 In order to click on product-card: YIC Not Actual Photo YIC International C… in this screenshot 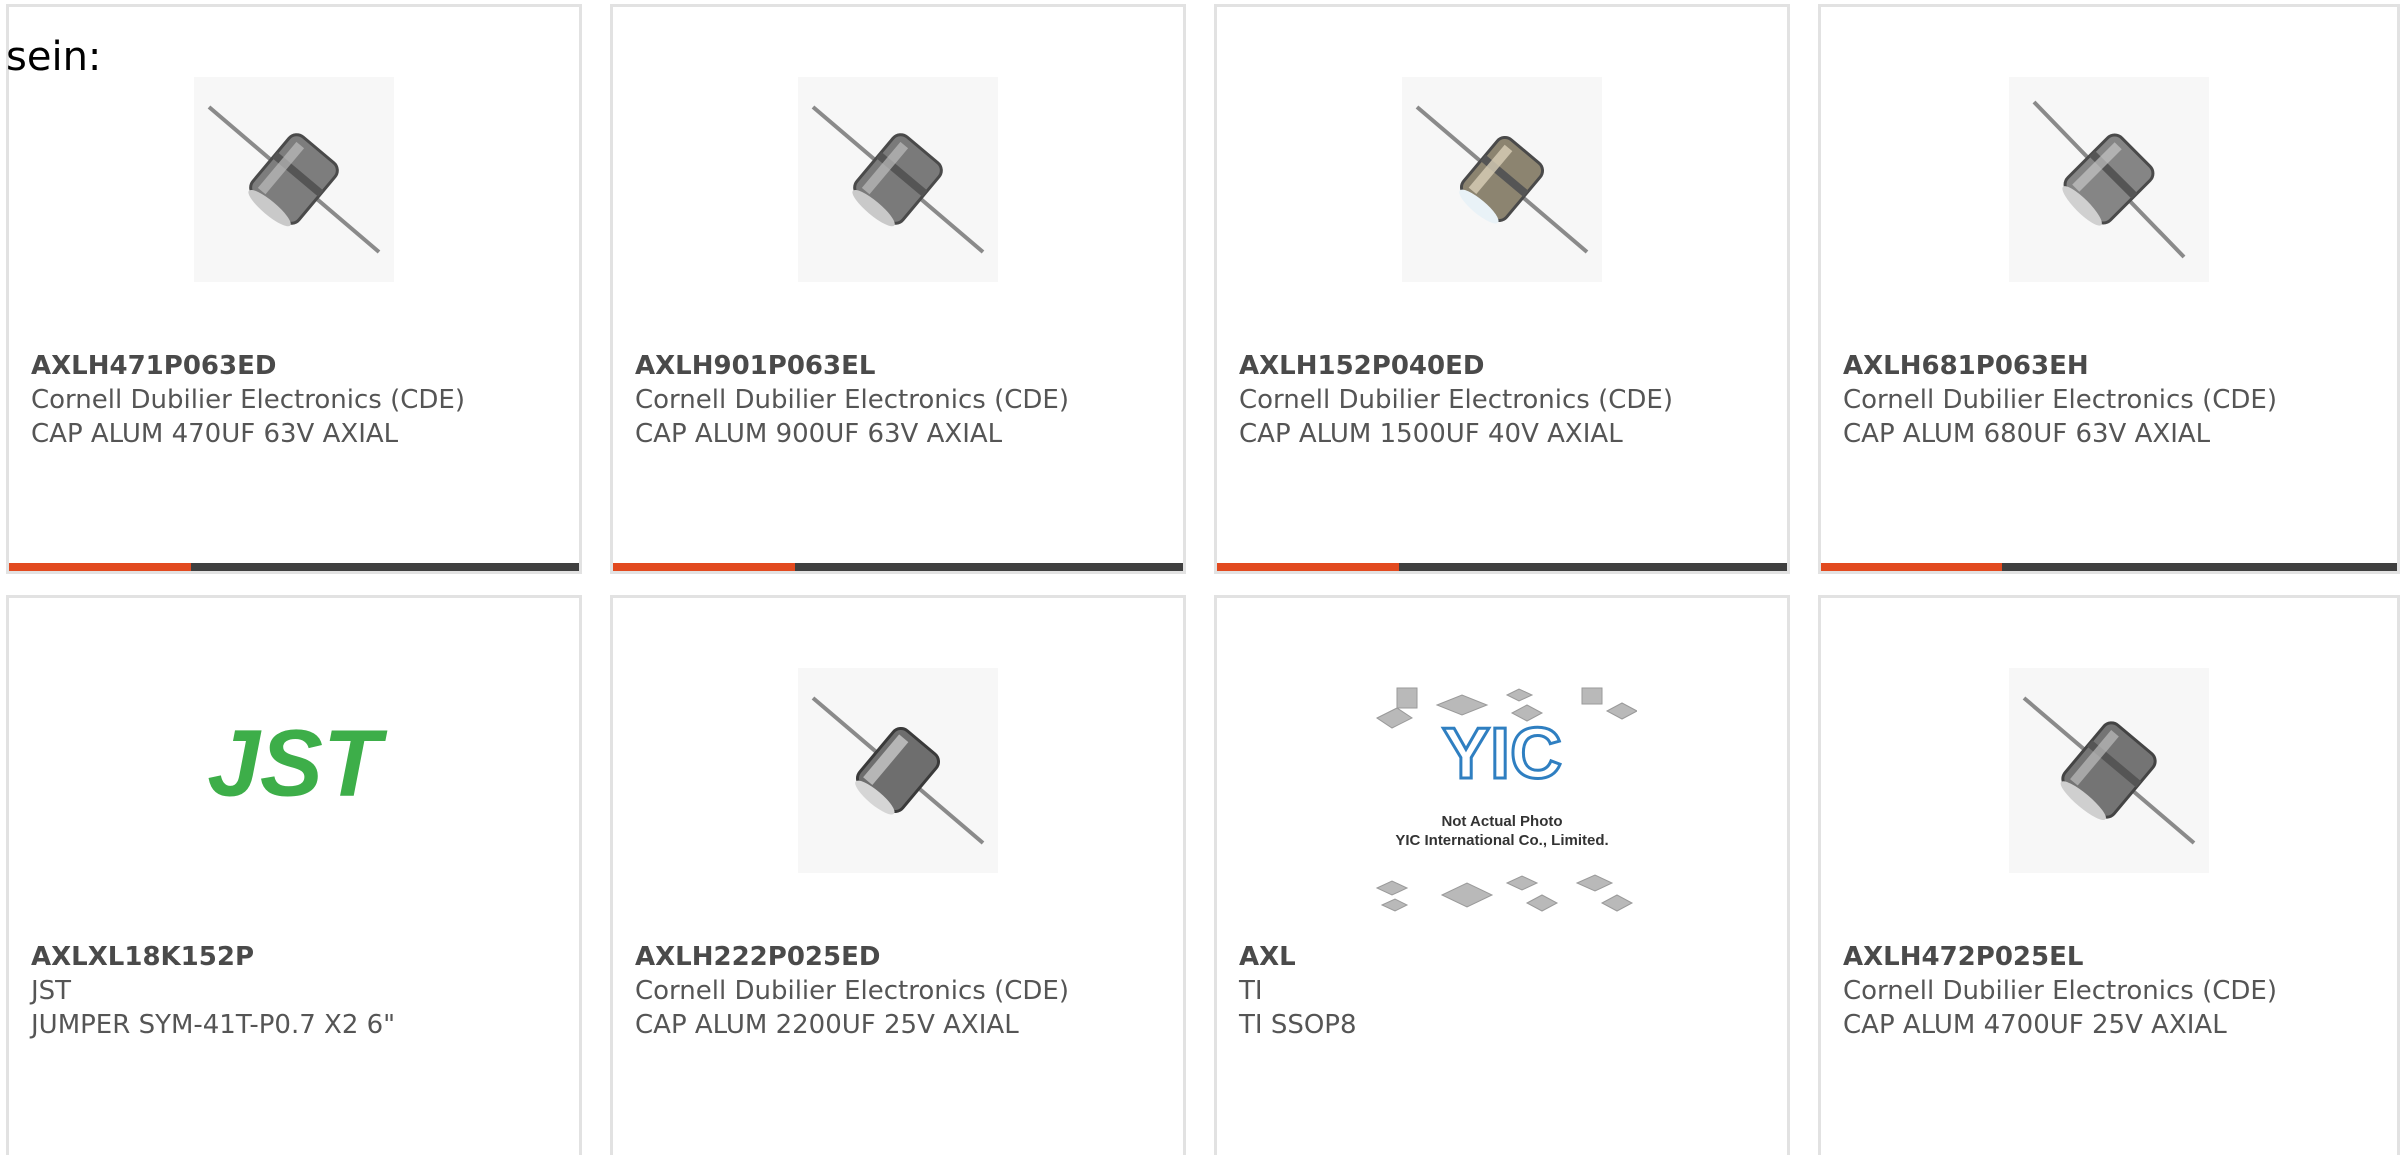, I will do `click(1502, 875)`.